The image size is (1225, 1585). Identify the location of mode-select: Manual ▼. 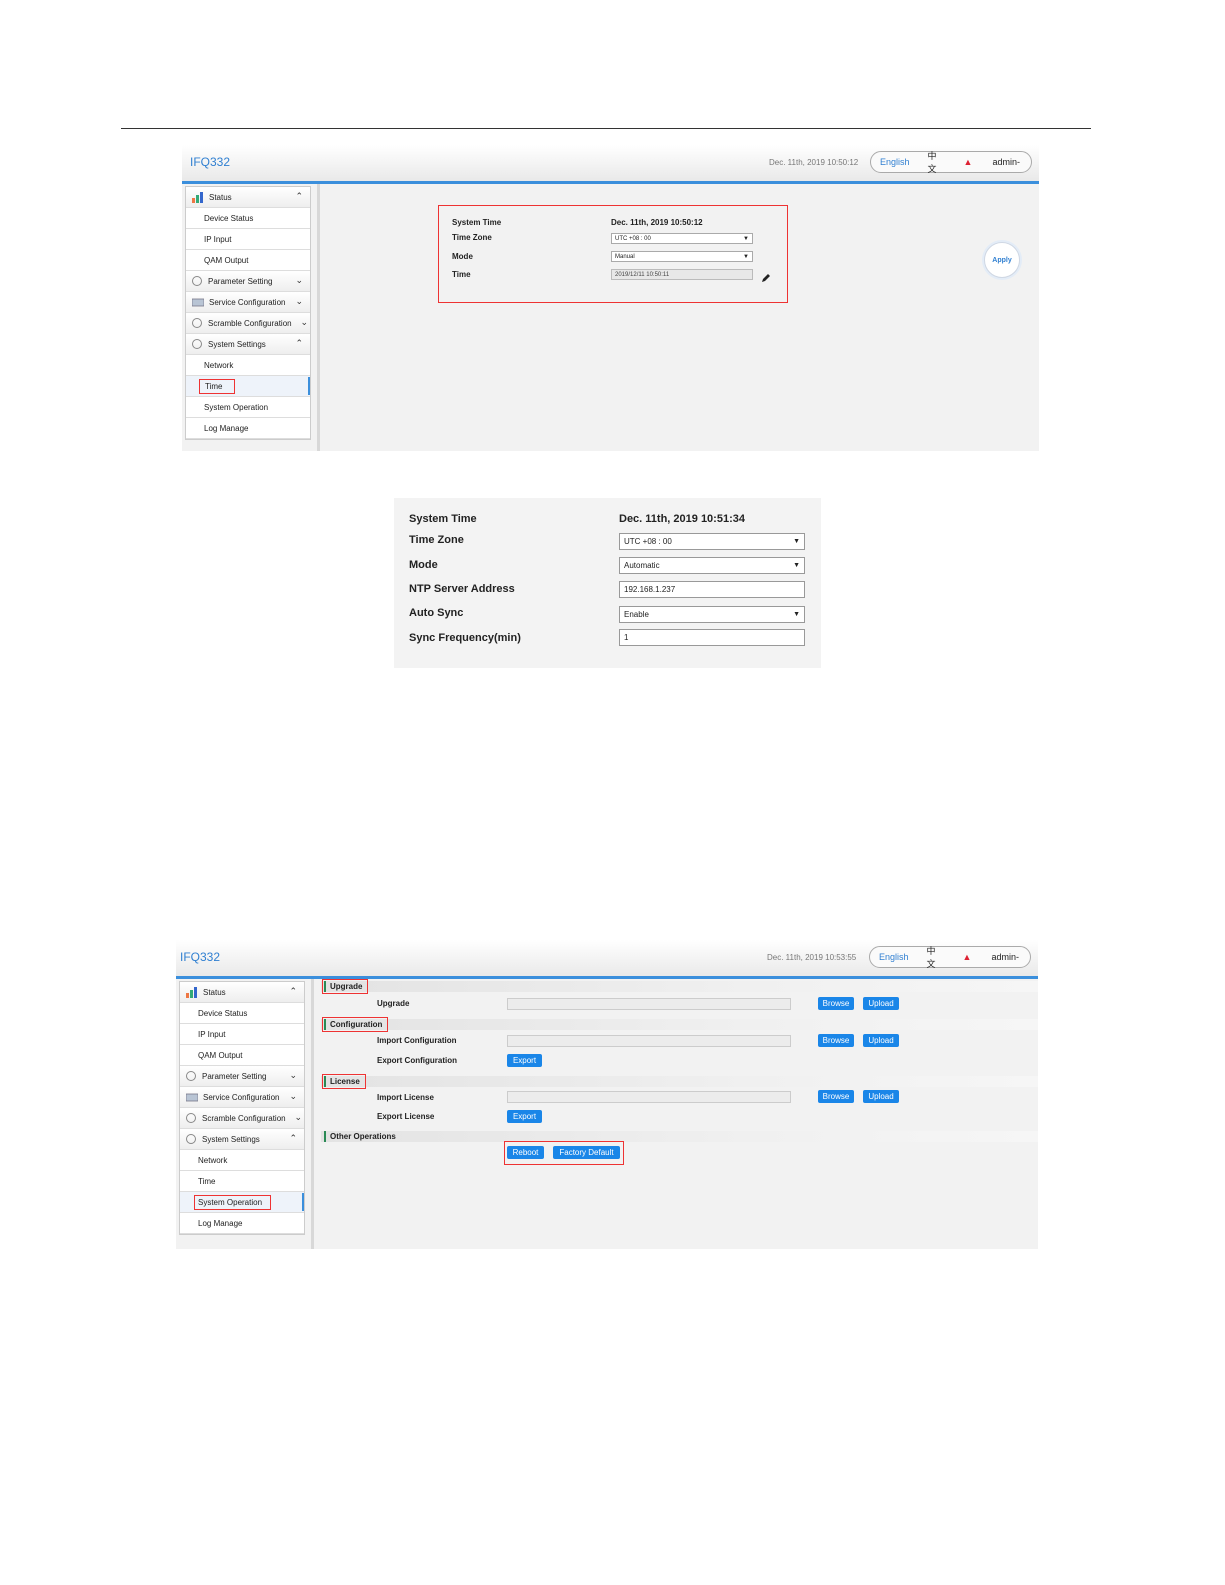
(682, 256).